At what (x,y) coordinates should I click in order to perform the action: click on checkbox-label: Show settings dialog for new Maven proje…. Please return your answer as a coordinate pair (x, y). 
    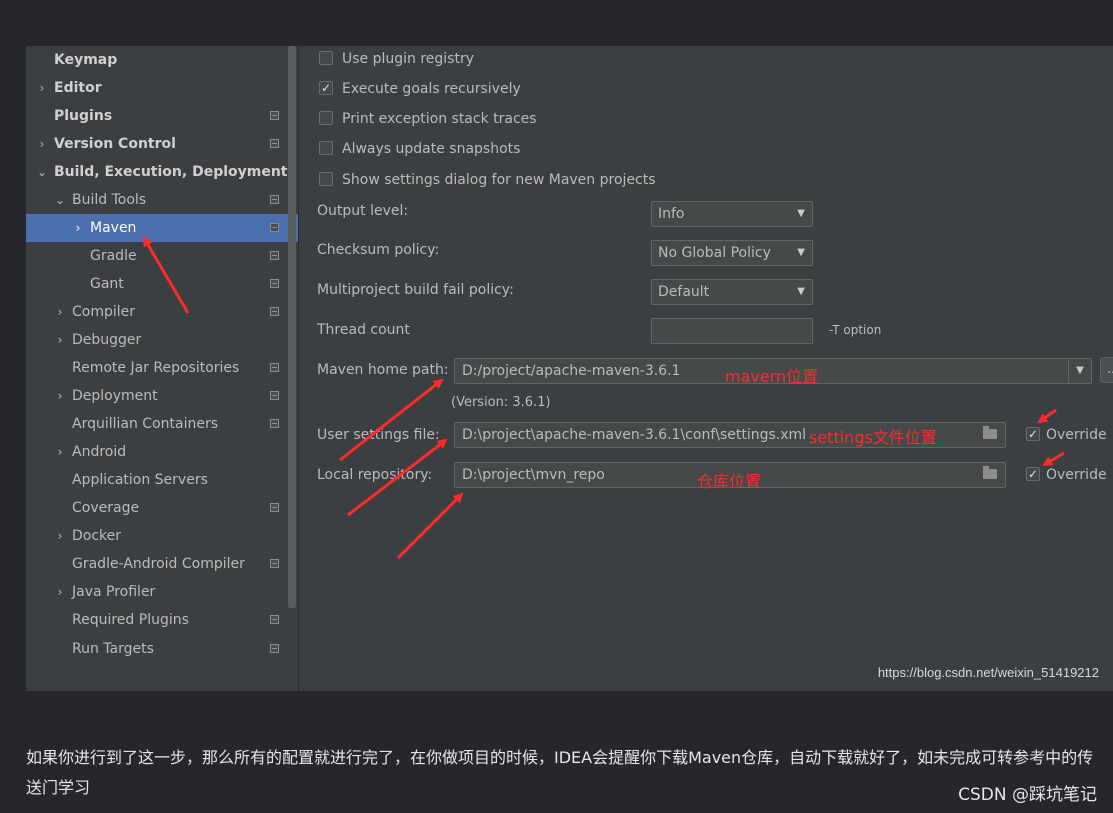
    Looking at the image, I should click on (499, 180).